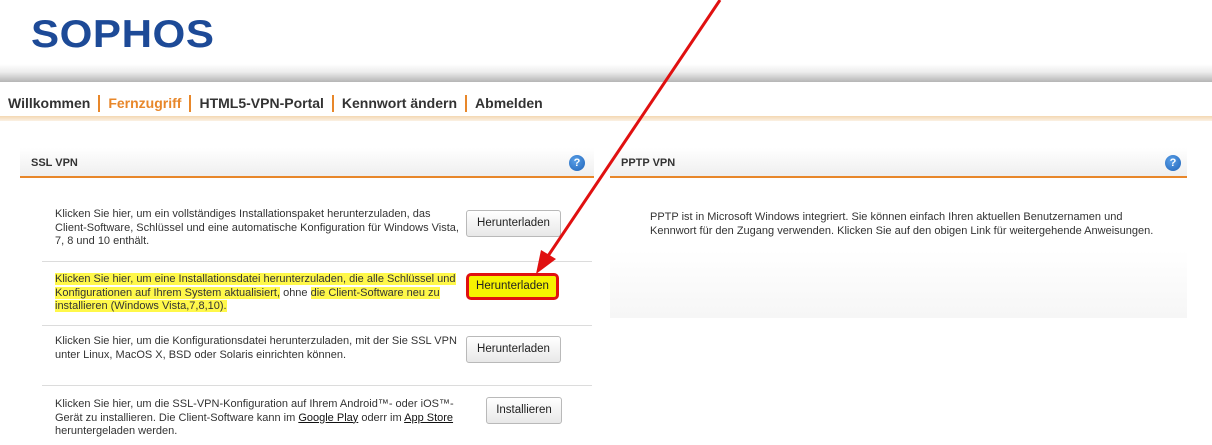 Image resolution: width=1212 pixels, height=445 pixels. Describe the element at coordinates (116, 431) in the screenshot. I see `text: heruntergeladen werden.` at that location.